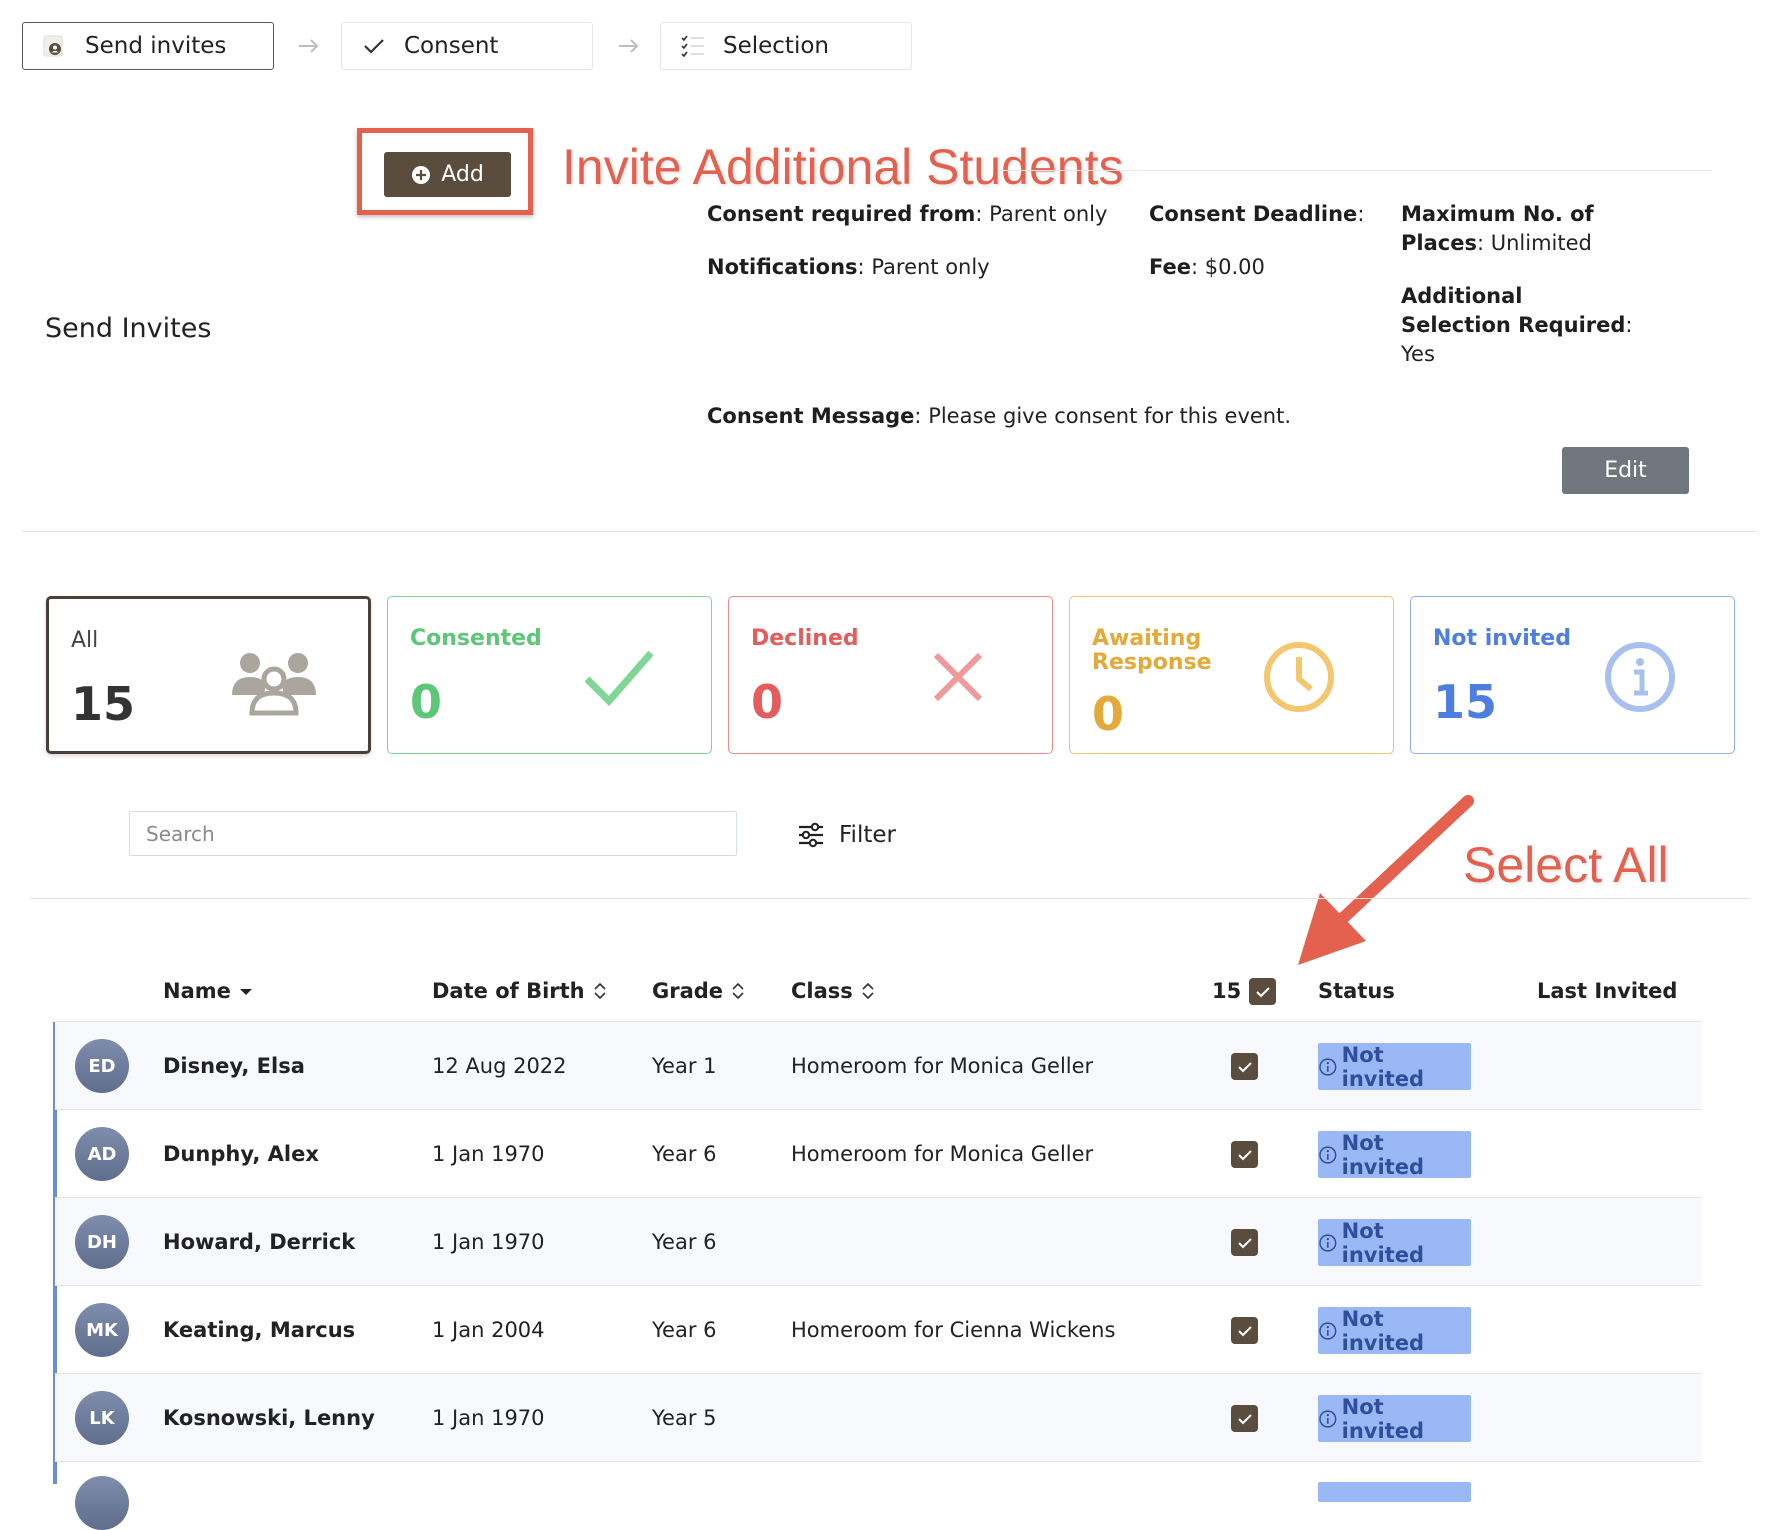 This screenshot has height=1530, width=1766. What do you see at coordinates (684, 1418) in the screenshot?
I see `student-grade: Year 5` at bounding box center [684, 1418].